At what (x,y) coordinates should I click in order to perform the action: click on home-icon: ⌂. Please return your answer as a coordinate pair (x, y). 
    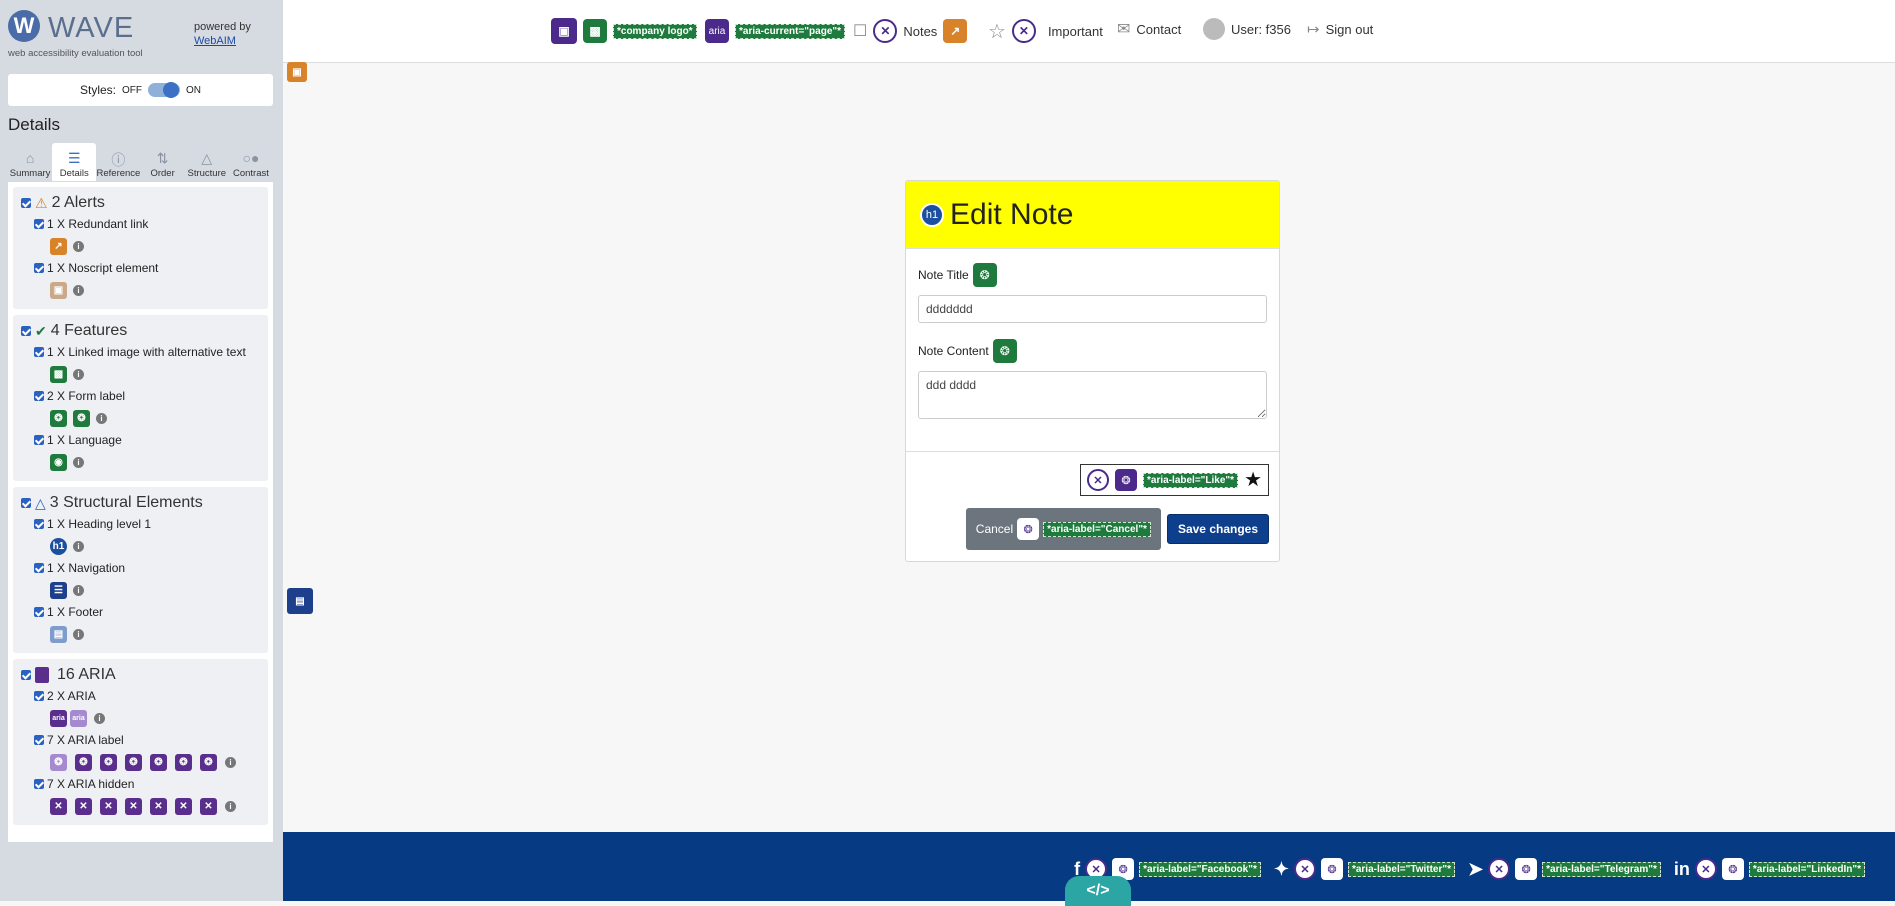
    Looking at the image, I should click on (30, 158).